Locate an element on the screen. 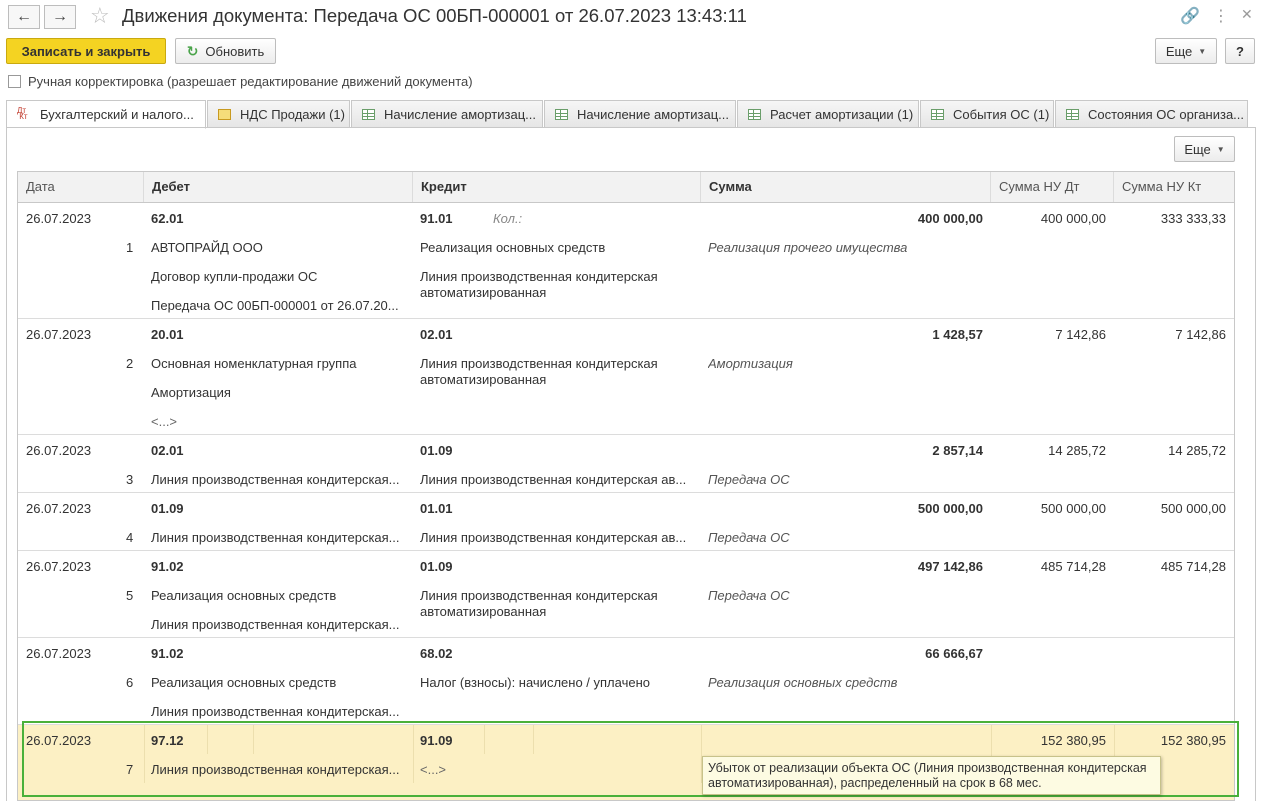 The image size is (1265, 801). star-icon: ☆ is located at coordinates (100, 16).